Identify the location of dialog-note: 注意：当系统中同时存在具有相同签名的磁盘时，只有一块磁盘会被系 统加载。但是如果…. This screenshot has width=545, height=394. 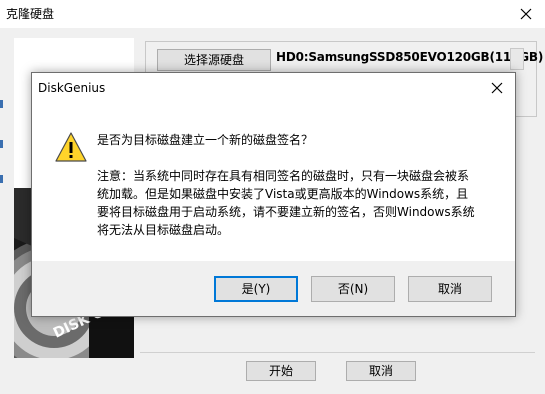
(297, 203).